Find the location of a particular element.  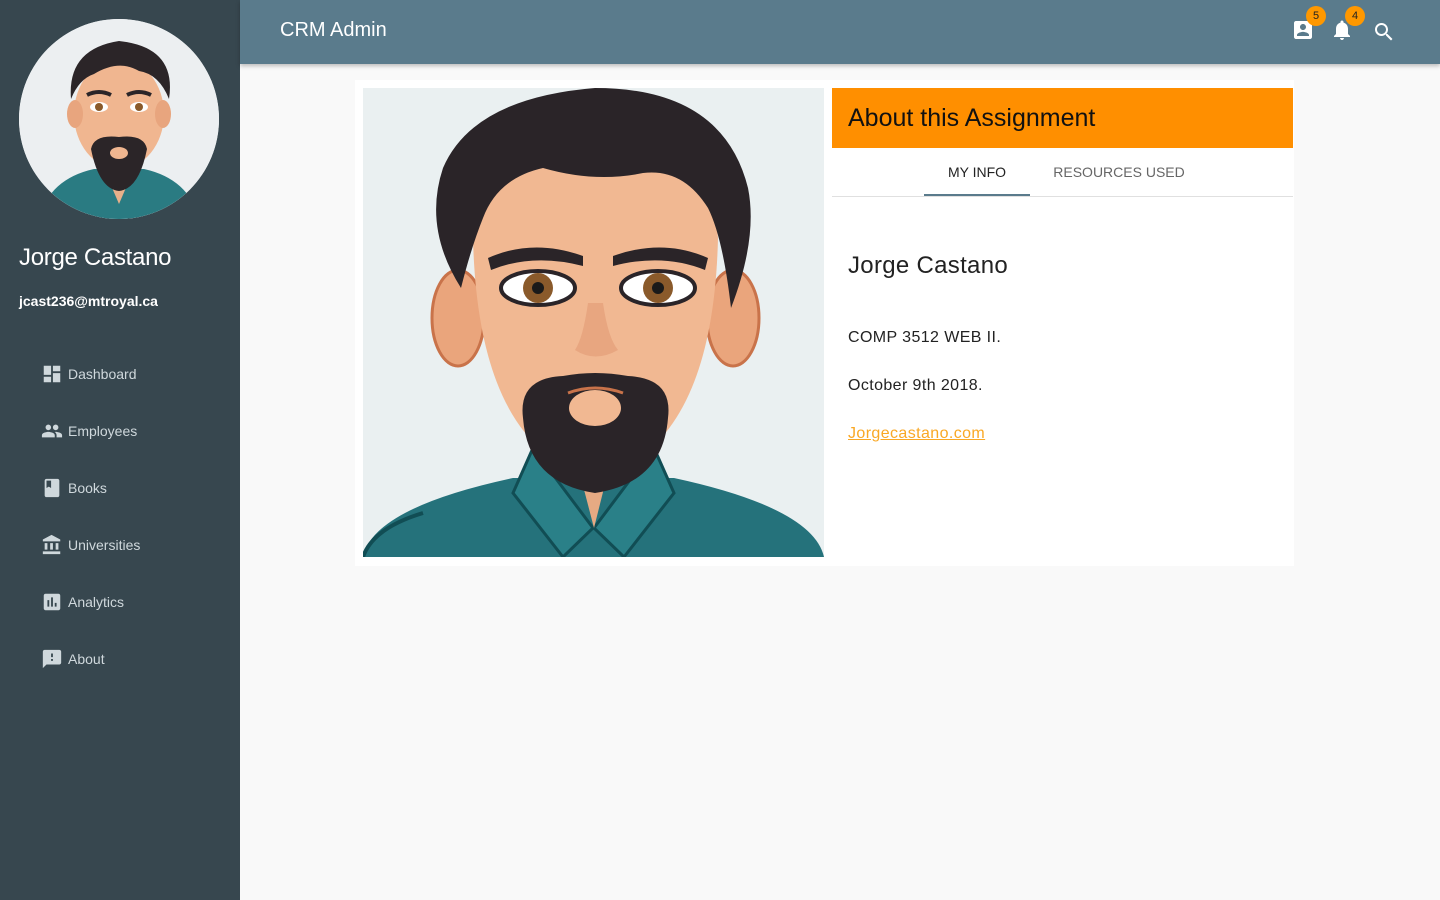

dashboard-icon is located at coordinates (52, 374).